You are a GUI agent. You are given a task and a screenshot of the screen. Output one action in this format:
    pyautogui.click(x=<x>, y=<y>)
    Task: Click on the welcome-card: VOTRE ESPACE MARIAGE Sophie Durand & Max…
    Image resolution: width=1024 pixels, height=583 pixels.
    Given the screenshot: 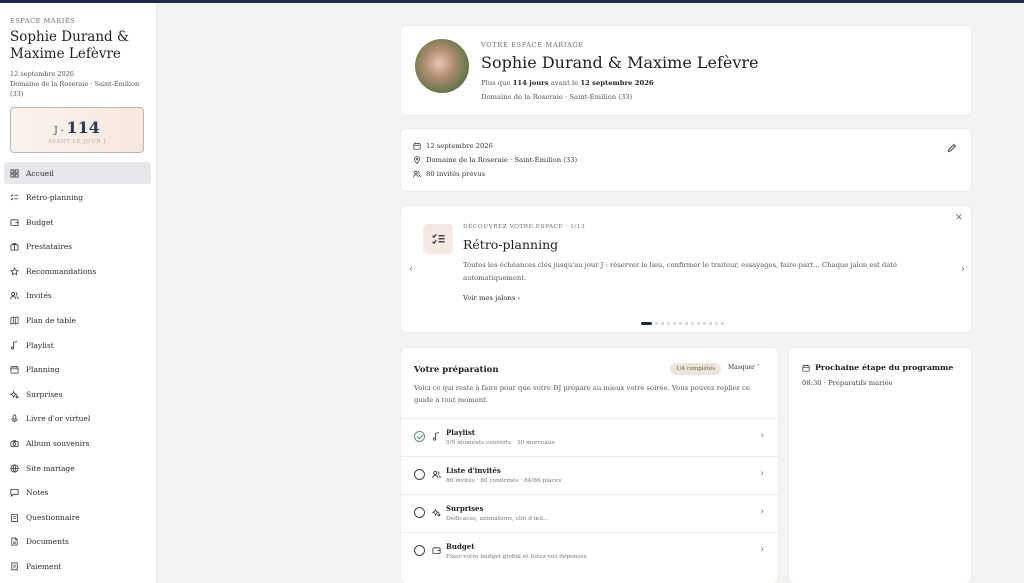 What is the action you would take?
    pyautogui.click(x=686, y=70)
    